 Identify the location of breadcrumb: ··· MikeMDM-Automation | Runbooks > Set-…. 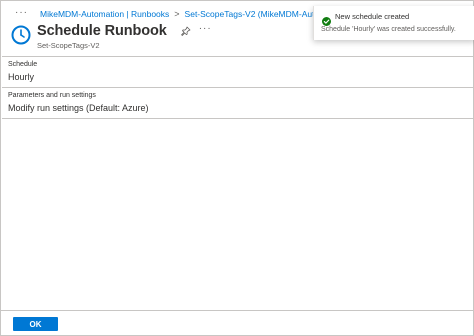
(180, 13).